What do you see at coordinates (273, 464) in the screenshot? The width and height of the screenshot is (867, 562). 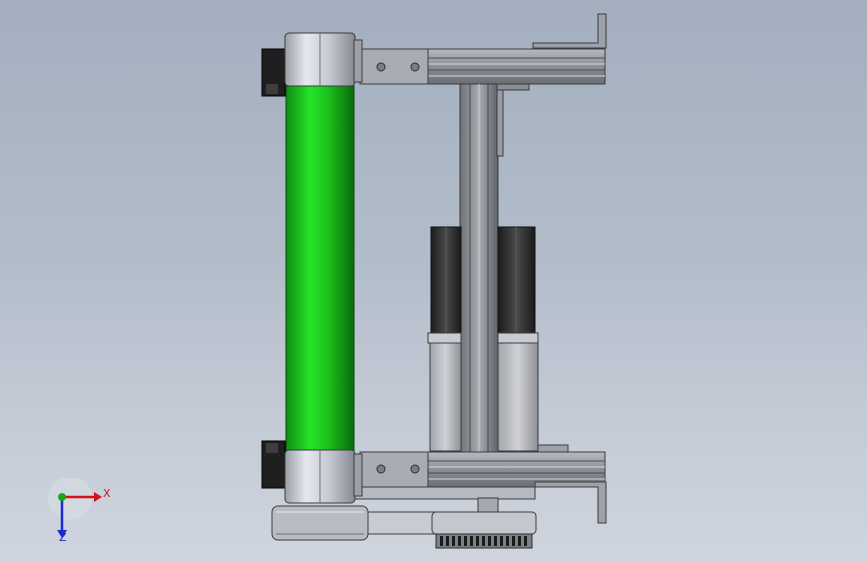 I see `bottom-bearing-block` at bounding box center [273, 464].